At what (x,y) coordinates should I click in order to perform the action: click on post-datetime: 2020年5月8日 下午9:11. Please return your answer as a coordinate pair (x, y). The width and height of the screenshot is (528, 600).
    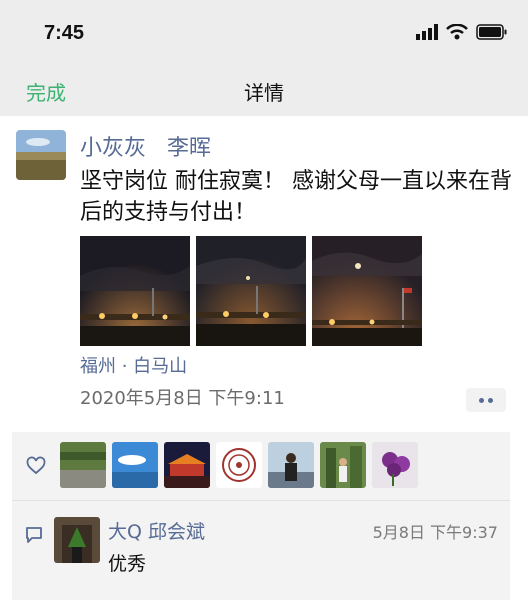
    Looking at the image, I should click on (182, 398).